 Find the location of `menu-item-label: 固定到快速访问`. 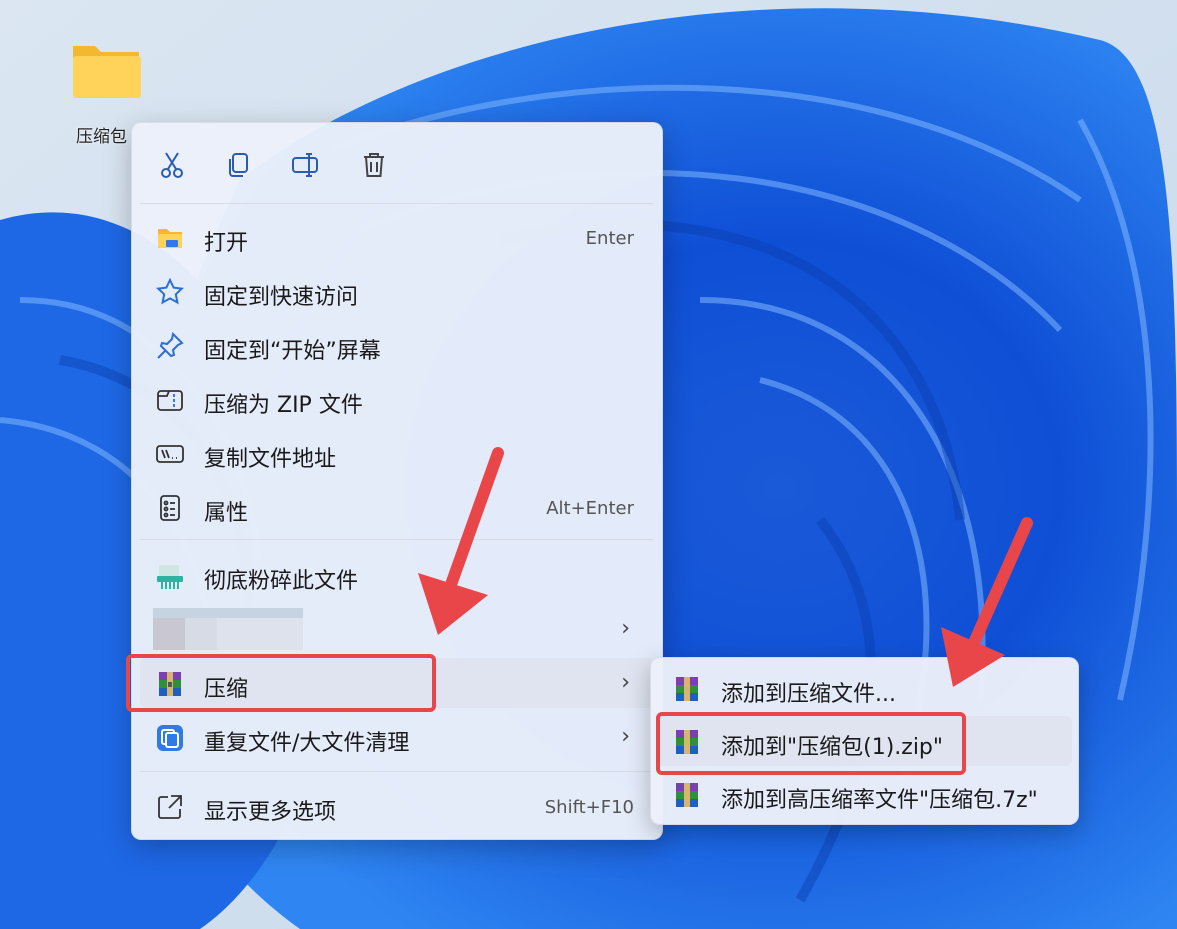

menu-item-label: 固定到快速访问 is located at coordinates (281, 297).